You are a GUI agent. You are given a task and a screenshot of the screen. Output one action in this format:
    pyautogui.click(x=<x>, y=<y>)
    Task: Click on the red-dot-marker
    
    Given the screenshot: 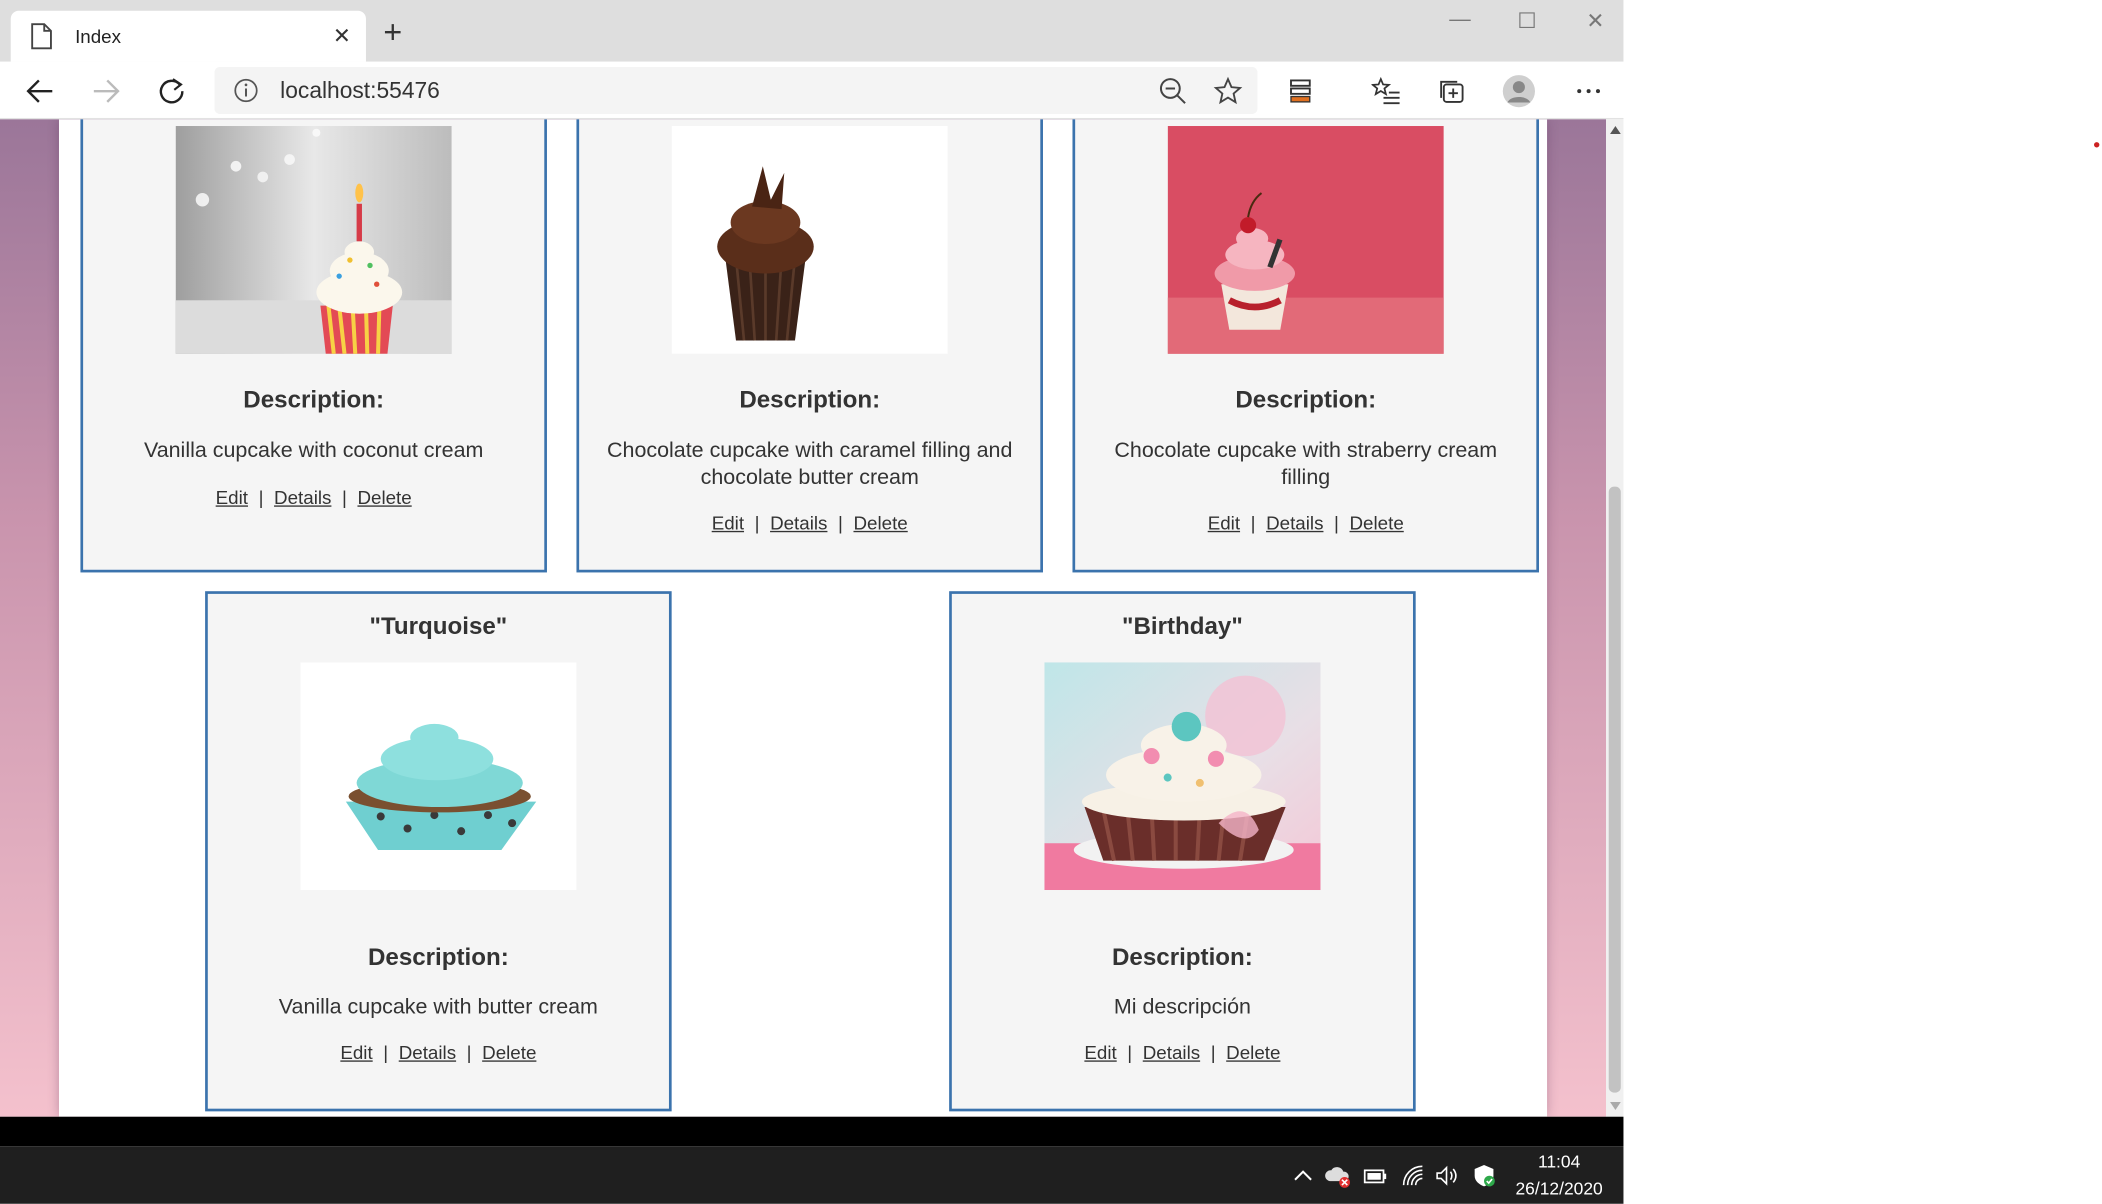 What is the action you would take?
    pyautogui.click(x=2097, y=145)
    